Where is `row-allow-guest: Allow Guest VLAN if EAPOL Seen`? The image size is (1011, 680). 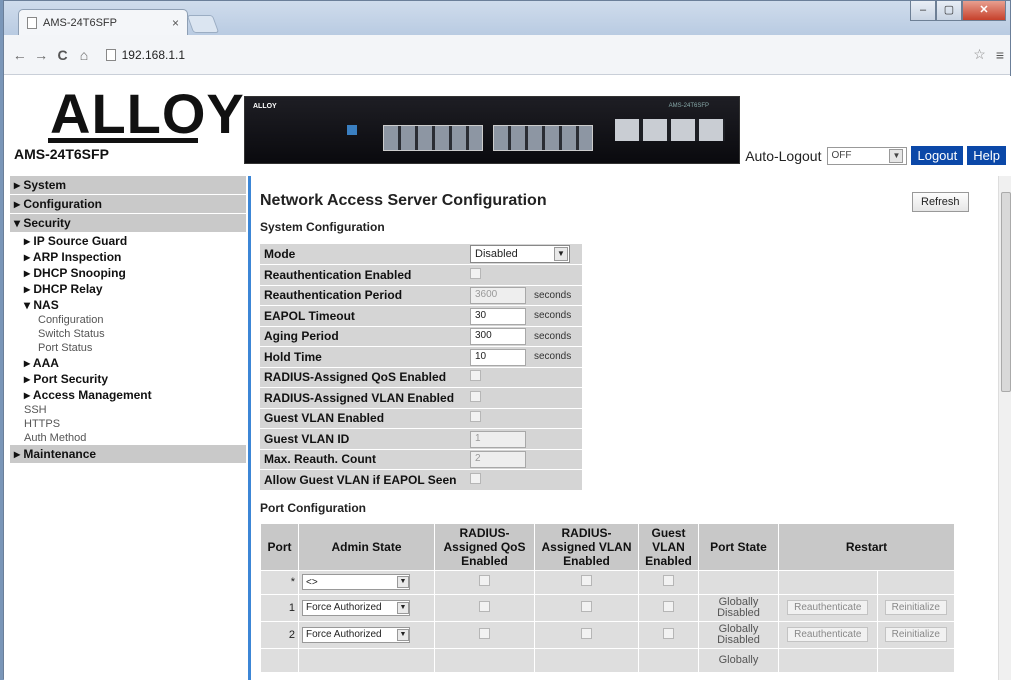
row-allow-guest: Allow Guest VLAN if EAPOL Seen is located at coordinates (421, 480).